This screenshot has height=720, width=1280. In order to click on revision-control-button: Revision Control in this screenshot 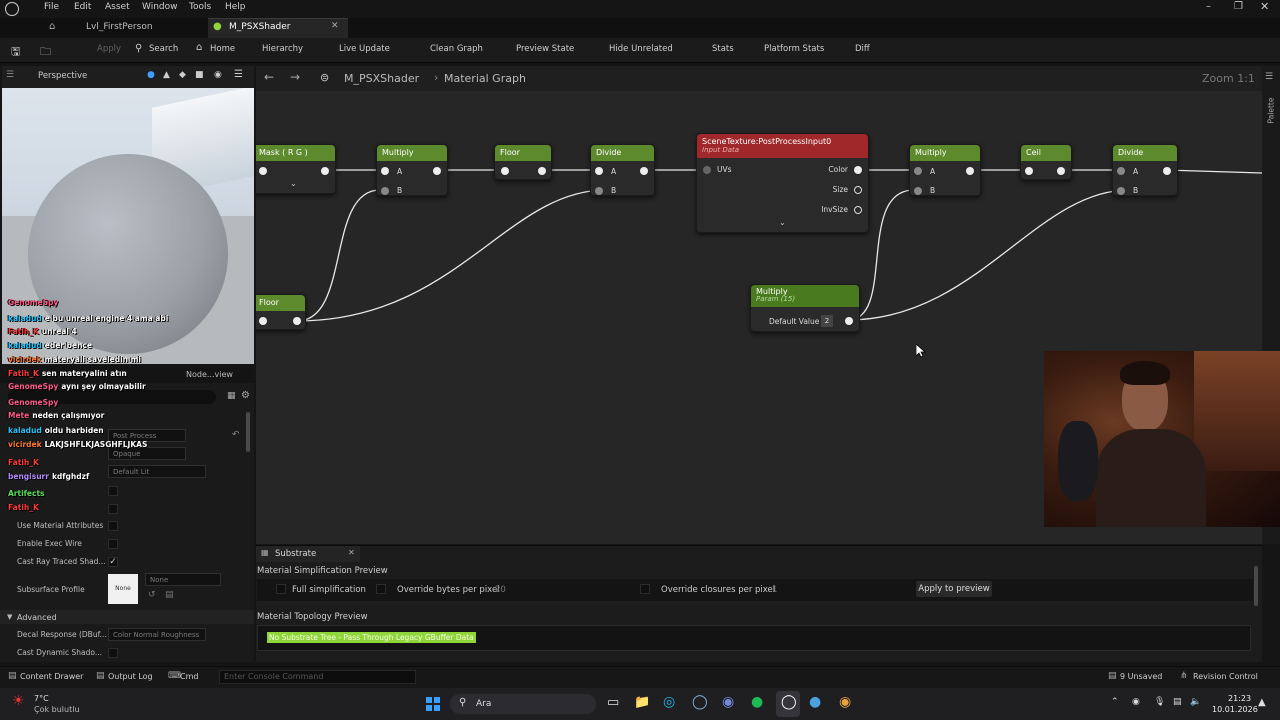, I will do `click(1225, 676)`.